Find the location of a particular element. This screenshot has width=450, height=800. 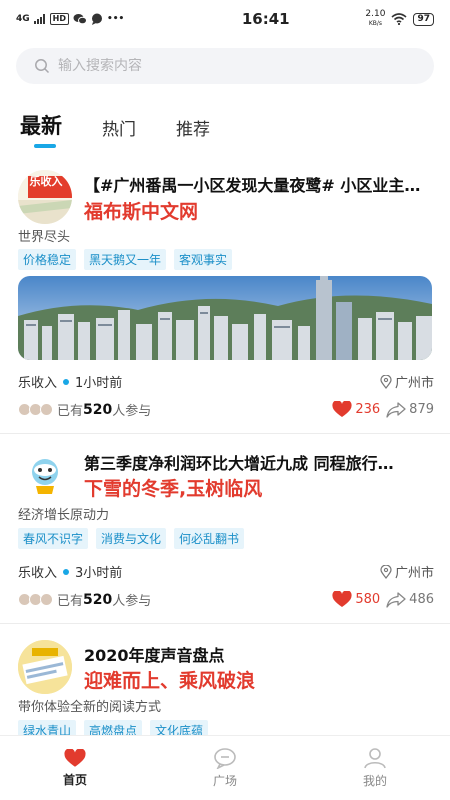

user-icon is located at coordinates (375, 758).